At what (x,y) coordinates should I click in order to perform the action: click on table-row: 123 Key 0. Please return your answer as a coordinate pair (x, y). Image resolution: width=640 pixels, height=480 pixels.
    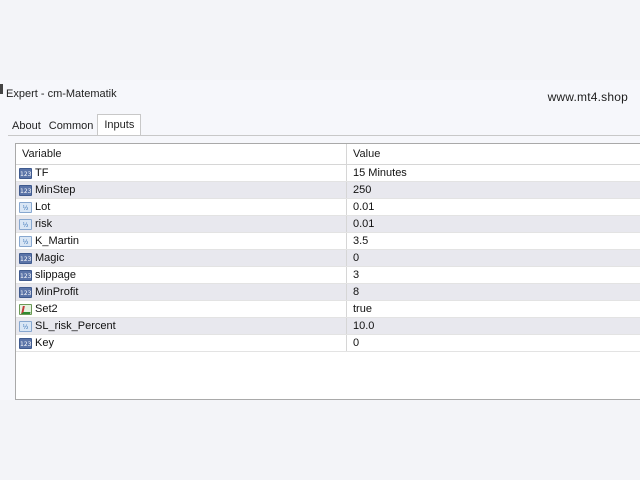
    Looking at the image, I should click on (328, 343).